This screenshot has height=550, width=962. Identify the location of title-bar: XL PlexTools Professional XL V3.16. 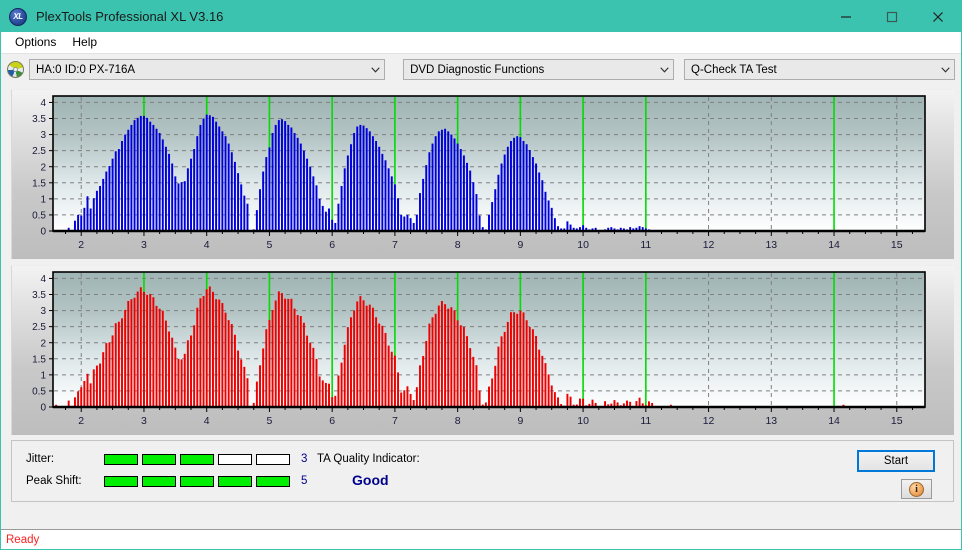
(481, 16).